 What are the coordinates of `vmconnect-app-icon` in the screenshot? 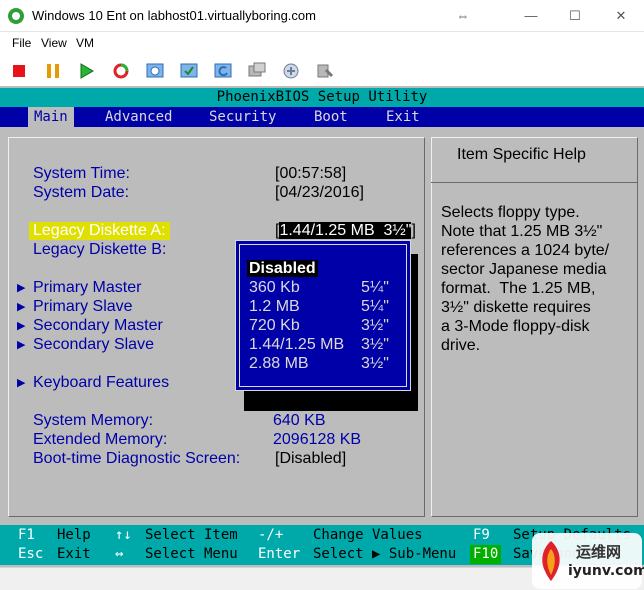 It's located at (16, 16).